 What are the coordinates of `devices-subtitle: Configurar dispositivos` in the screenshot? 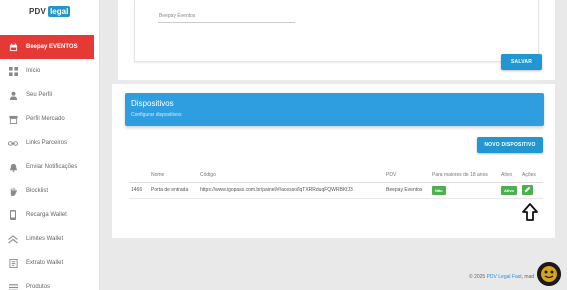 It's located at (156, 115).